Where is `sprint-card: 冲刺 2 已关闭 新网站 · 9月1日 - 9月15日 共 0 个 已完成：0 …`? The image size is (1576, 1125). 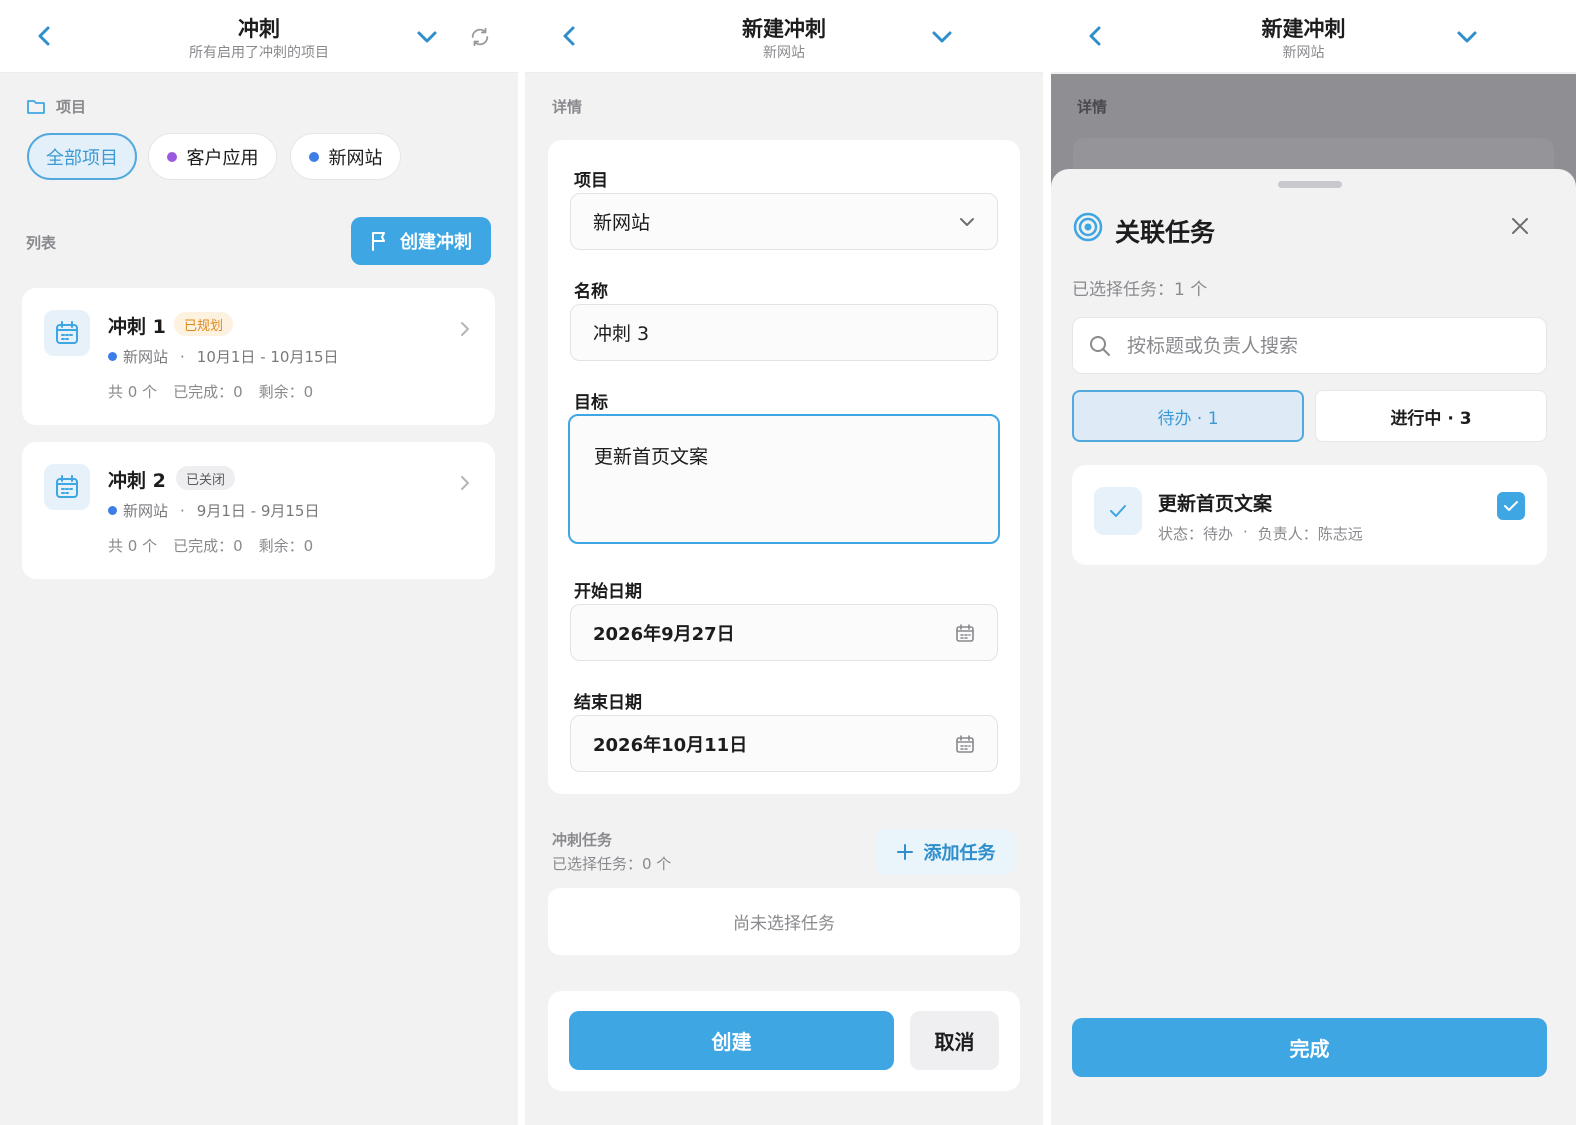
sprint-card: 冲刺 2 已关闭 新网站 · 9月1日 - 9月15日 共 0 个 已完成：0 … is located at coordinates (258, 510).